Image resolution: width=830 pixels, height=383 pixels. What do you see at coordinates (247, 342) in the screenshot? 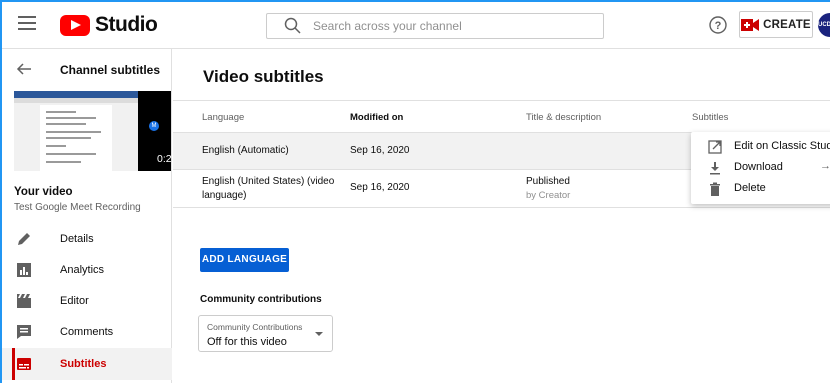
I see `select-value: Off for this video` at bounding box center [247, 342].